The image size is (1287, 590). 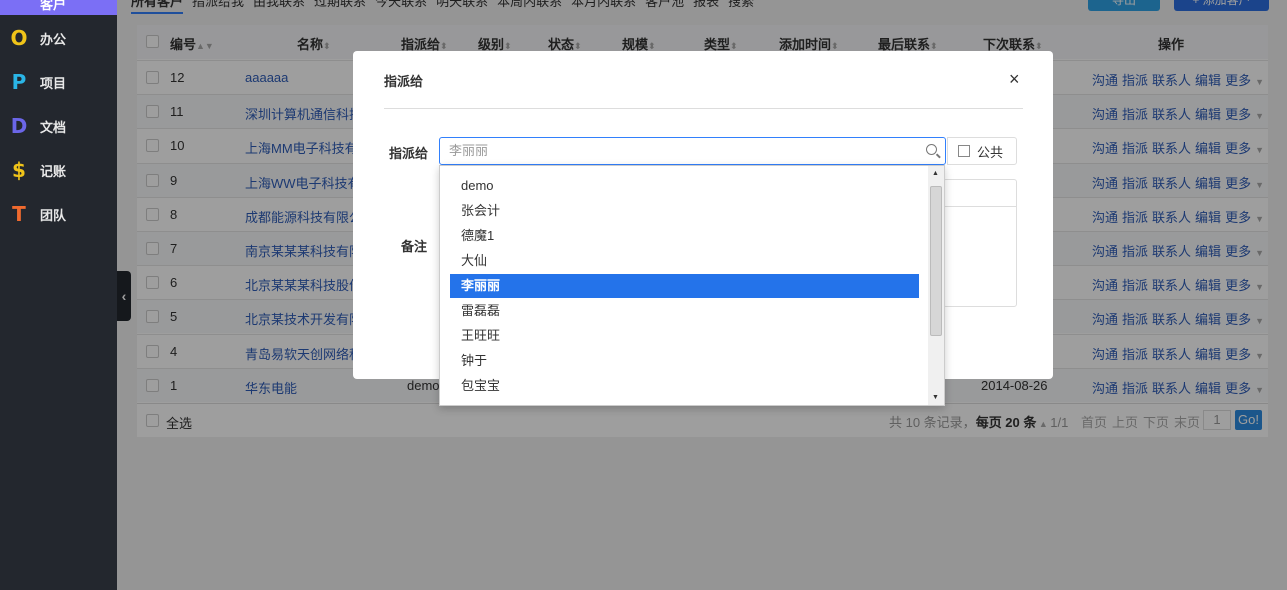 What do you see at coordinates (19, 38) in the screenshot?
I see `app-icon: O` at bounding box center [19, 38].